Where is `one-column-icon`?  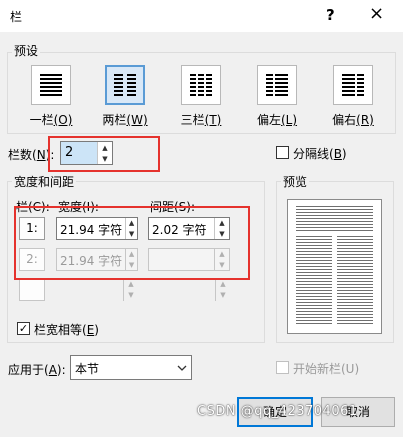
one-column-icon is located at coordinates (51, 85).